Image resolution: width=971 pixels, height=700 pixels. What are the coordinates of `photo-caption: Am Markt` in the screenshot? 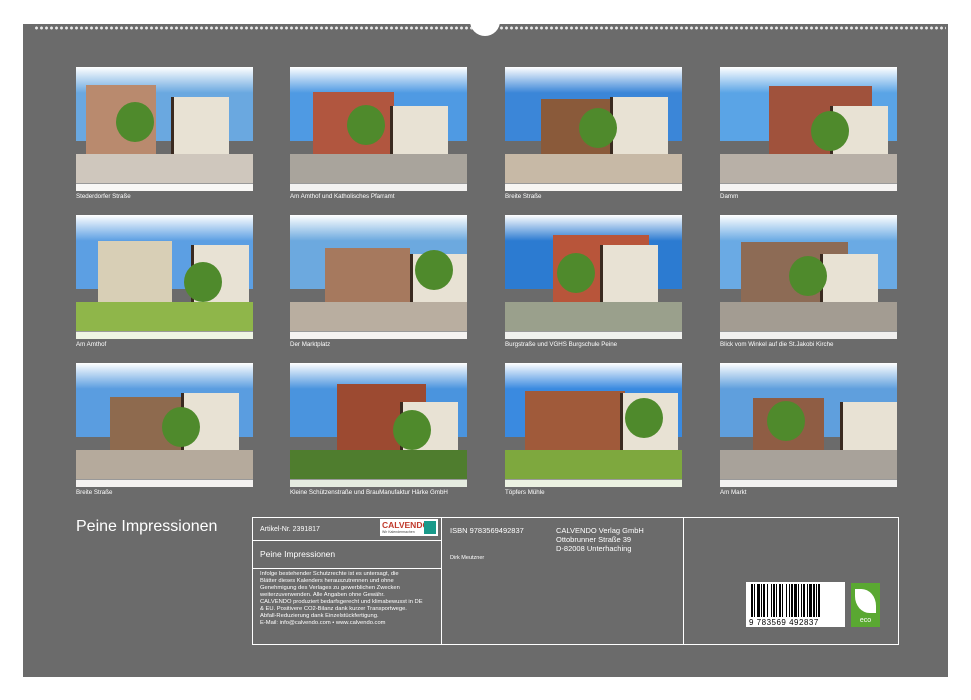 It's located at (733, 492).